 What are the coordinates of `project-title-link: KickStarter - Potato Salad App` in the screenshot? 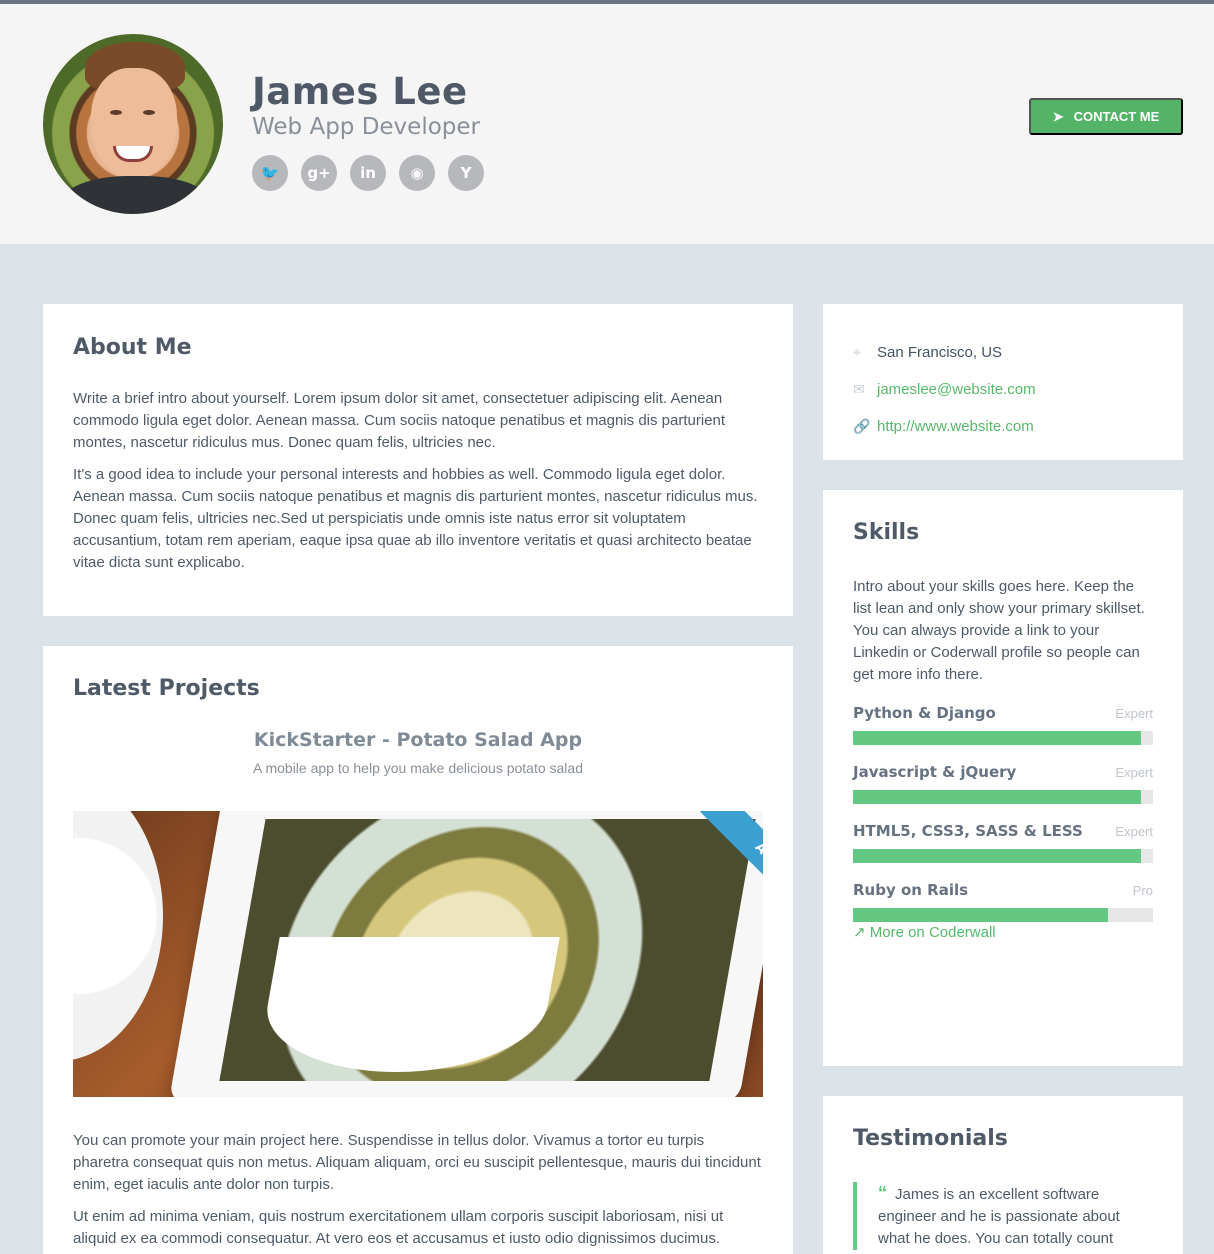 It's located at (418, 740).